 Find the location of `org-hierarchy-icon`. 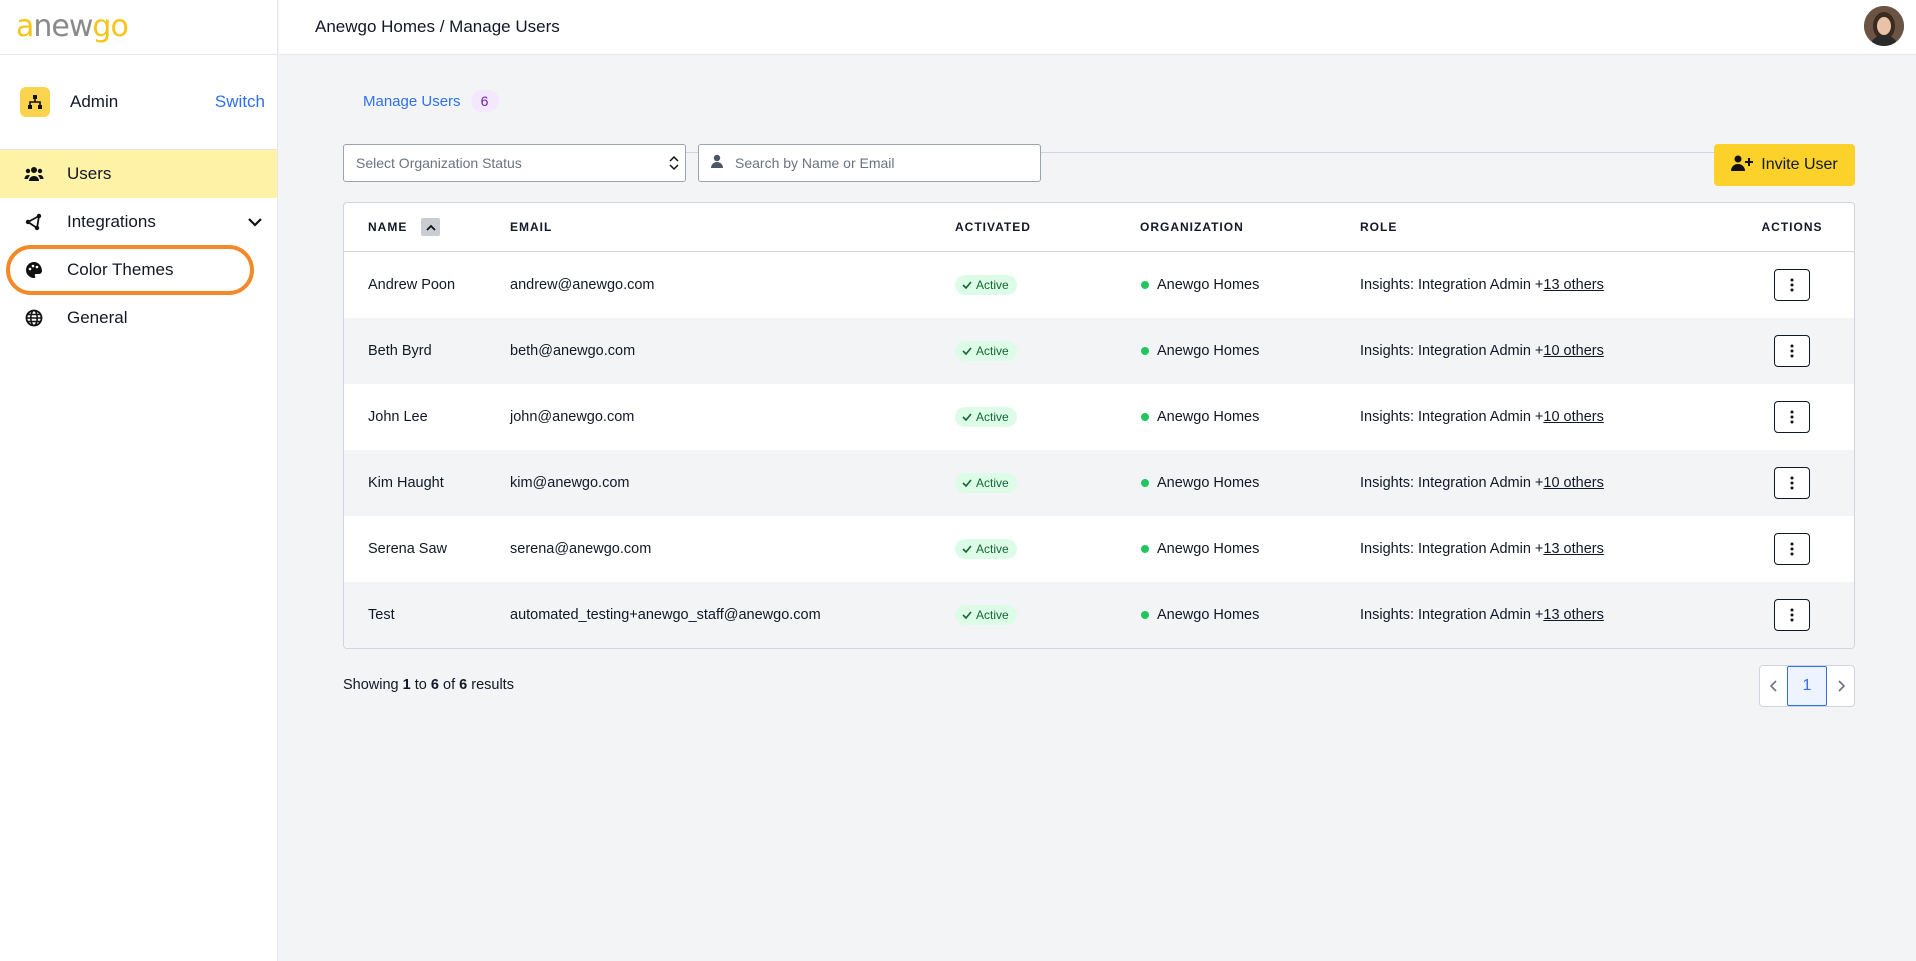

org-hierarchy-icon is located at coordinates (35, 102).